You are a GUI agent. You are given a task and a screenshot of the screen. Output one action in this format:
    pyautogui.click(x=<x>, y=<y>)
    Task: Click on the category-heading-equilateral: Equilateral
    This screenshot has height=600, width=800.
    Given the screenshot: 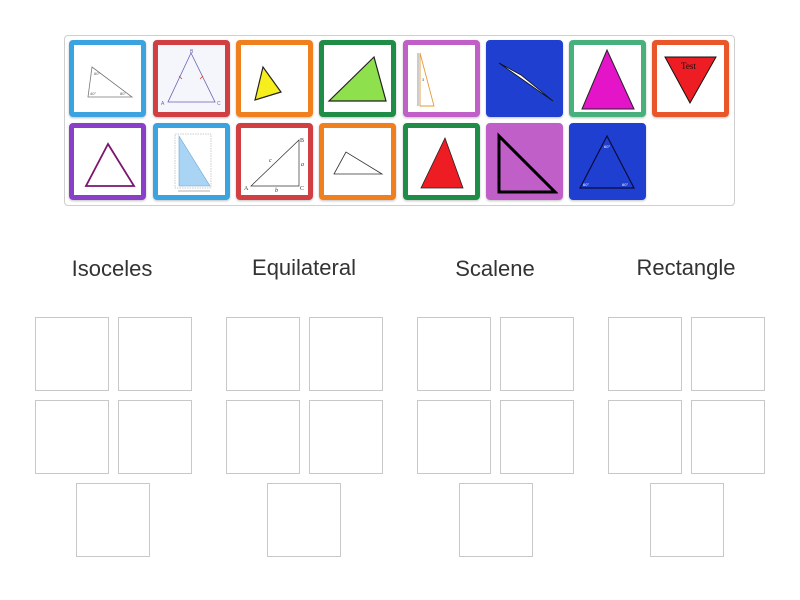 What is the action you would take?
    pyautogui.click(x=304, y=267)
    